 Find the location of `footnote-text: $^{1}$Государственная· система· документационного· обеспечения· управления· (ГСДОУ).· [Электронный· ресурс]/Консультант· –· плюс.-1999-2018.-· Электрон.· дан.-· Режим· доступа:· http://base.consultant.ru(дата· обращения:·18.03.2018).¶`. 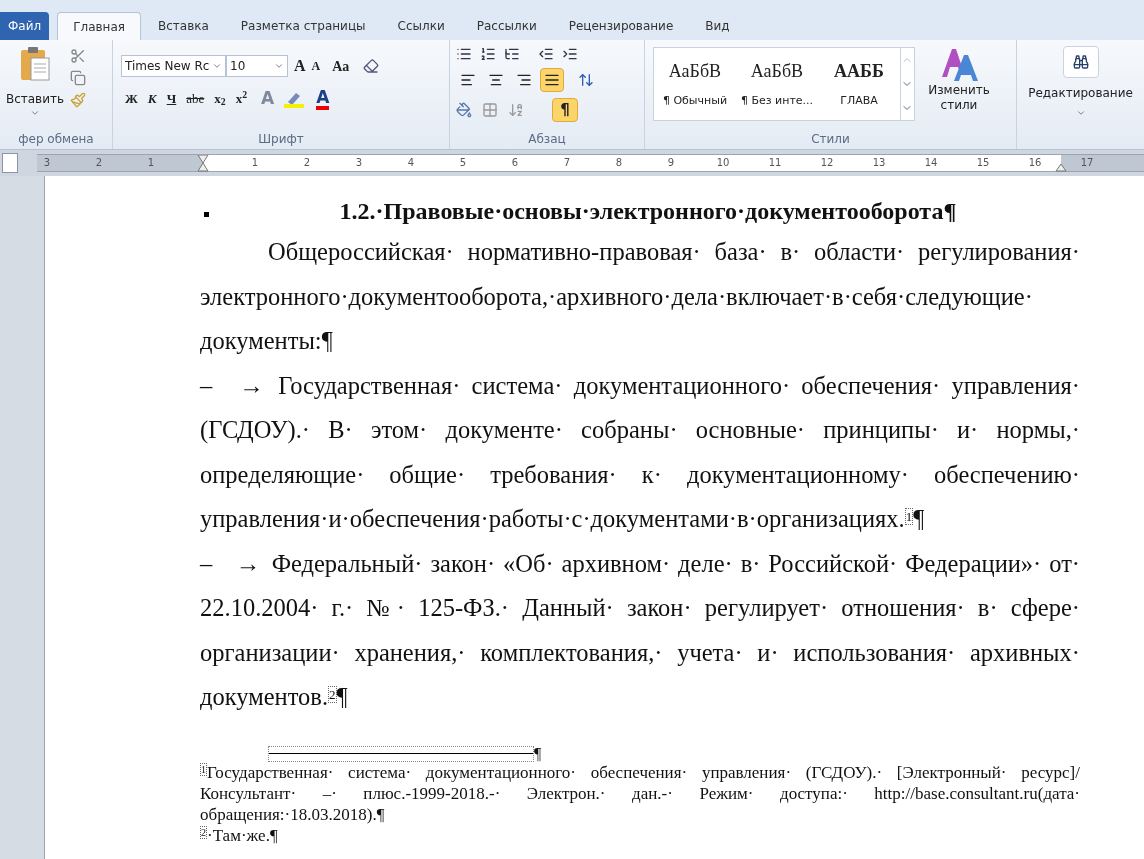

footnote-text: $^{1}$Государственная· система· документационного· обеспечения· управления· (ГСДОУ).· [Электронный· ресурс]/Консультант· –· плюс.-1999-2018.-· Электрон.· дан.-· Режим· доступа:· http://base.consultant.ru(дата· обращения:·18.03.2018).¶ is located at coordinates (640, 793).